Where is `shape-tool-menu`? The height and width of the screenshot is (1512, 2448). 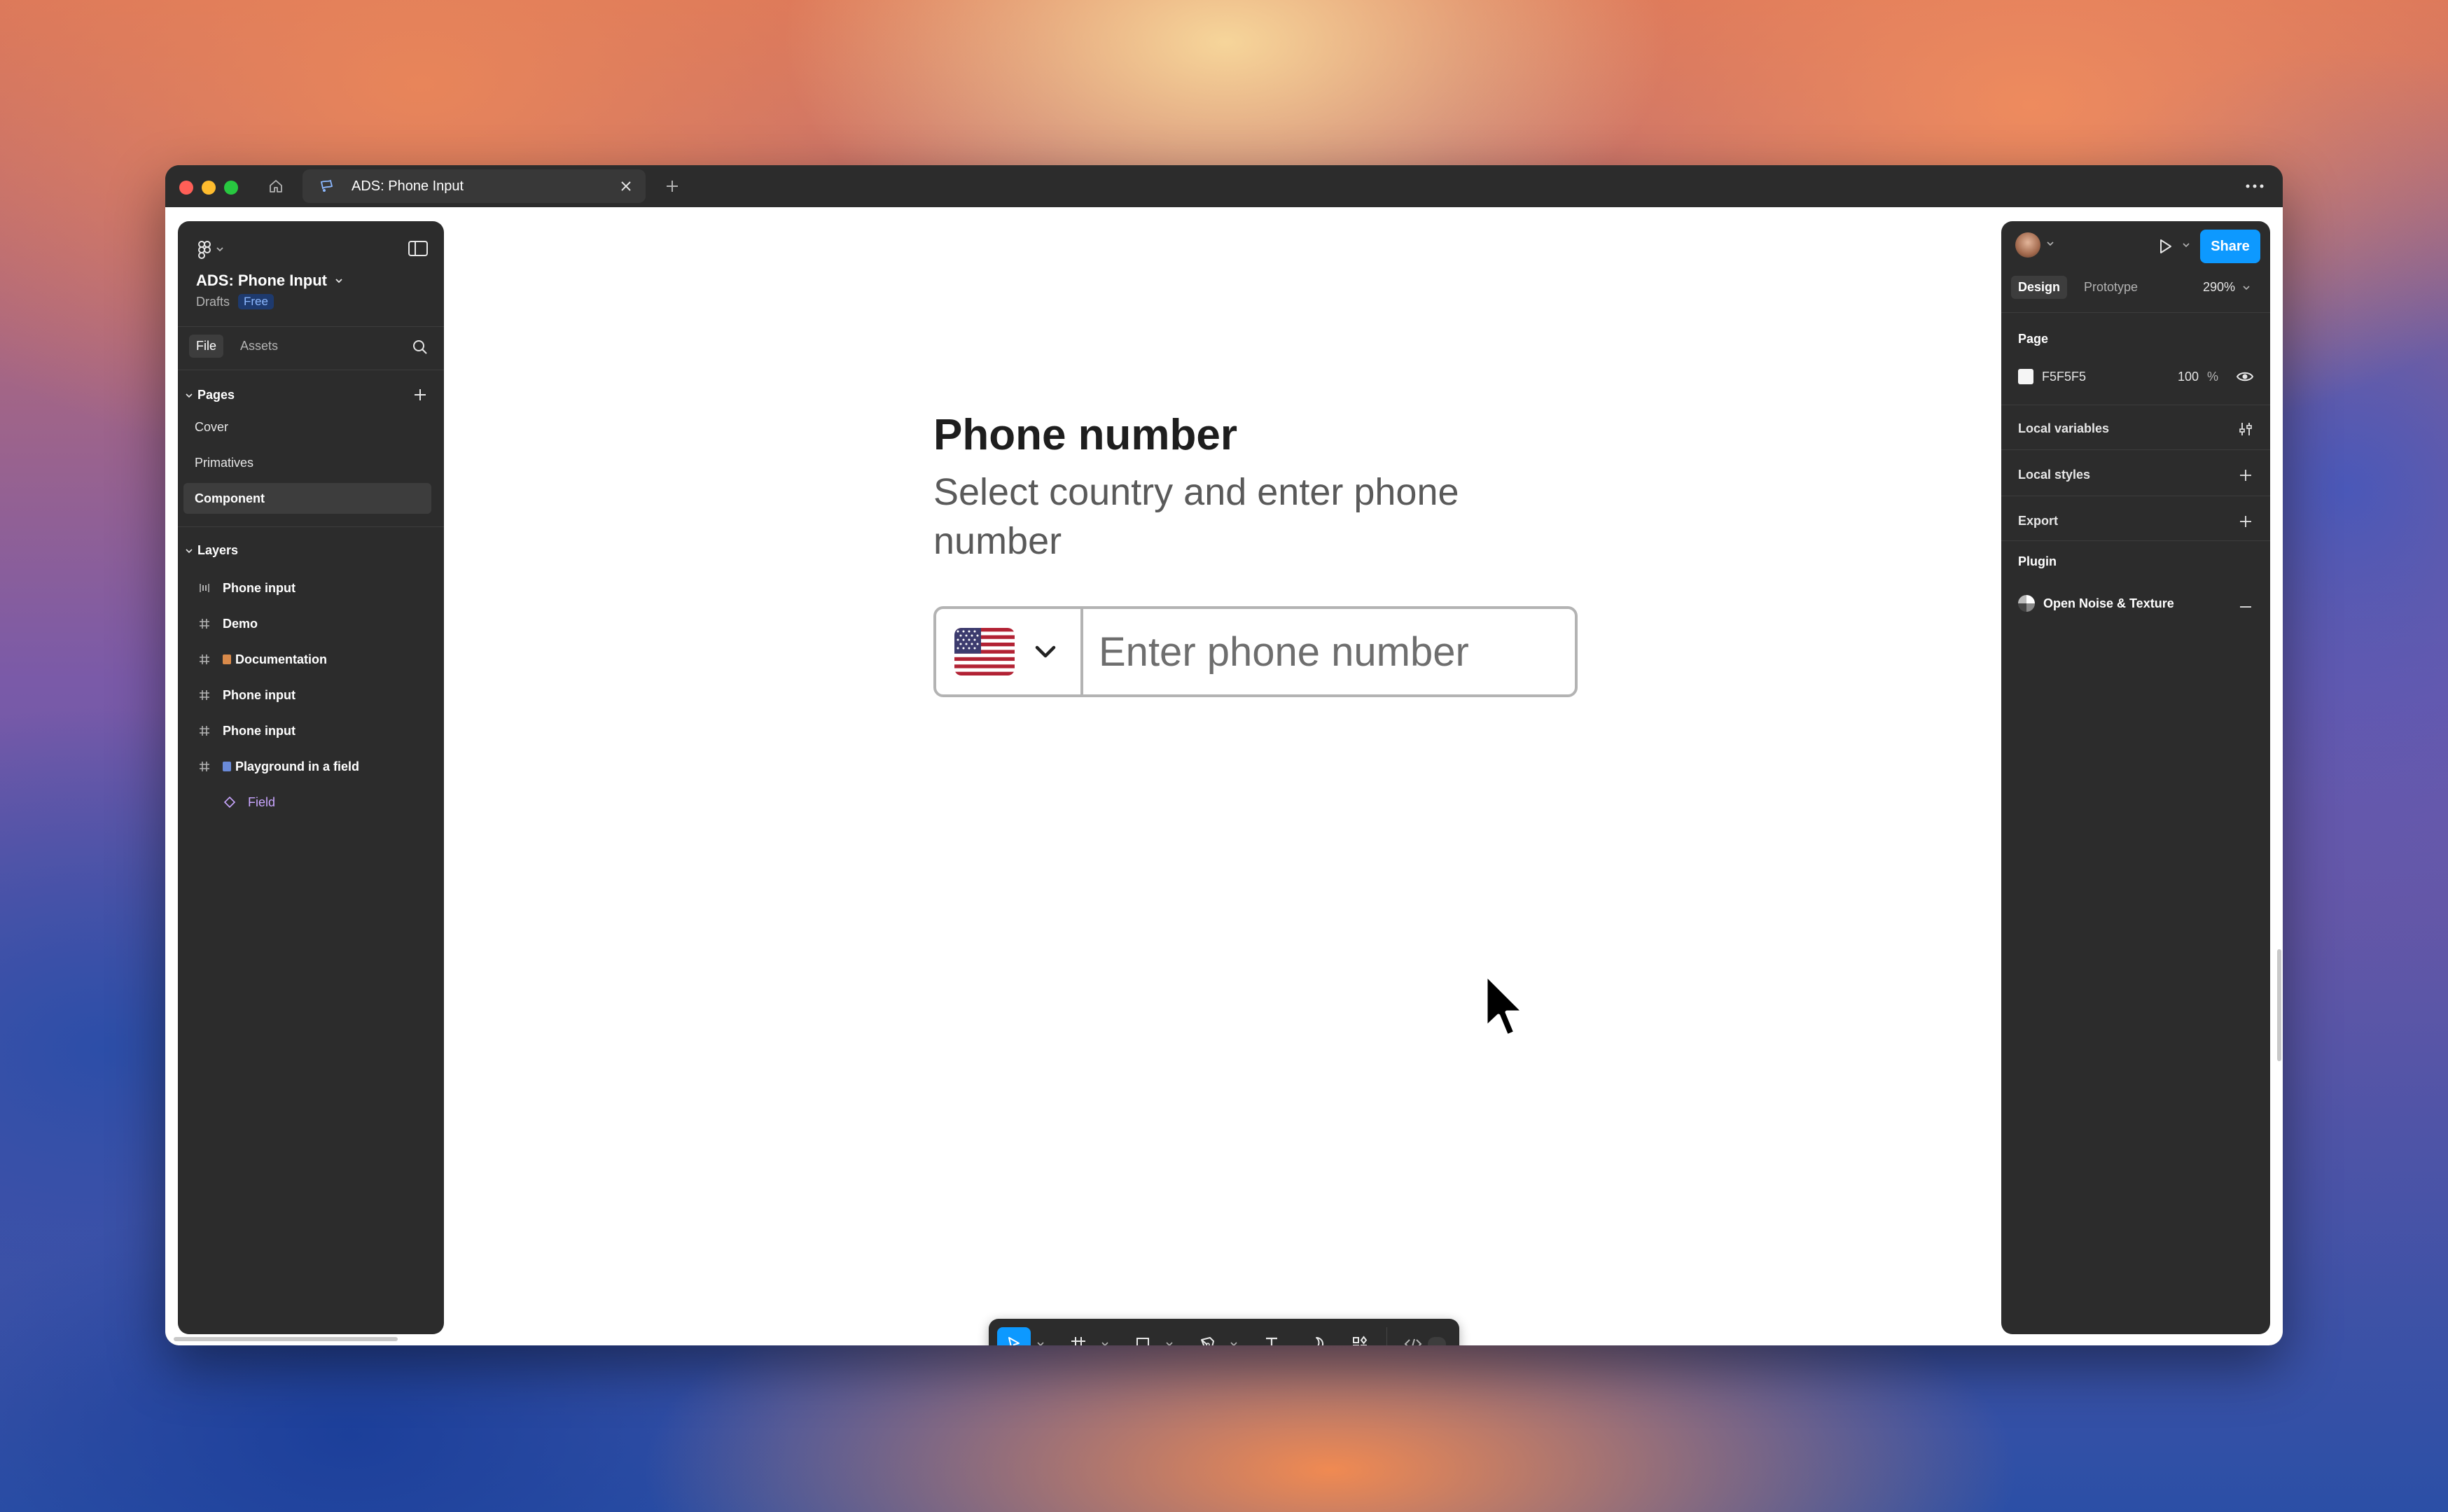
shape-tool-menu is located at coordinates (1169, 1336).